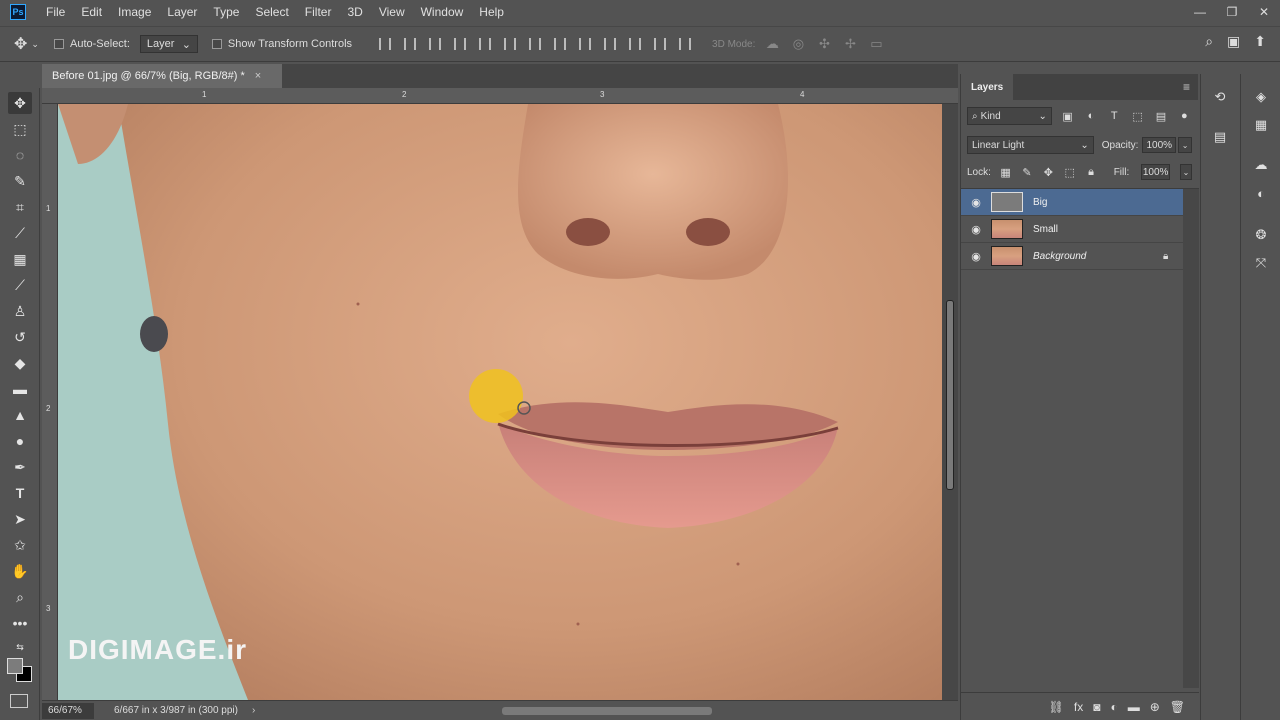 The width and height of the screenshot is (1280, 720). I want to click on minimize-button: —, so click(1200, 12).